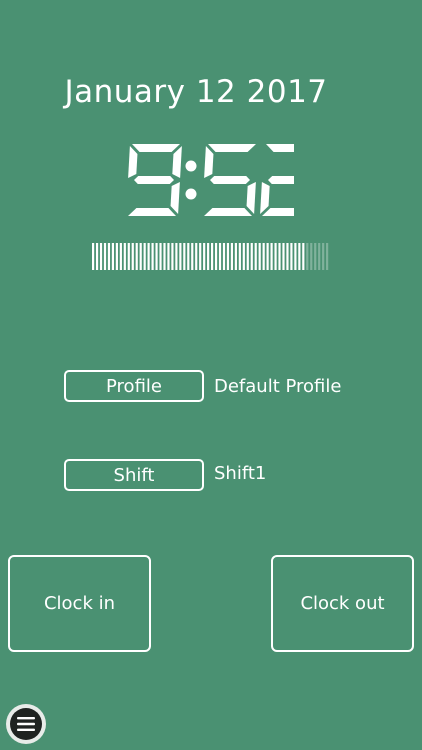 The width and height of the screenshot is (422, 750). What do you see at coordinates (134, 475) in the screenshot?
I see `shift-button: Shift` at bounding box center [134, 475].